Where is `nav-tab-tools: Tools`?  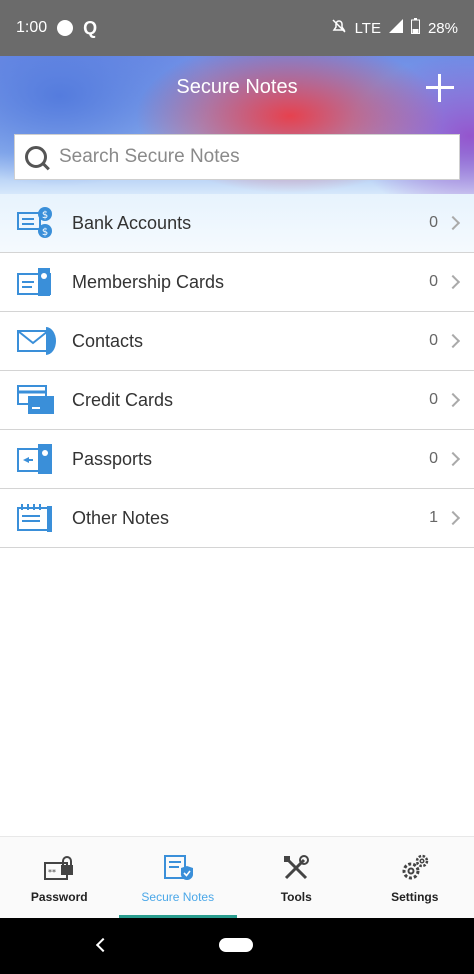
nav-tab-tools: Tools is located at coordinates (296, 877).